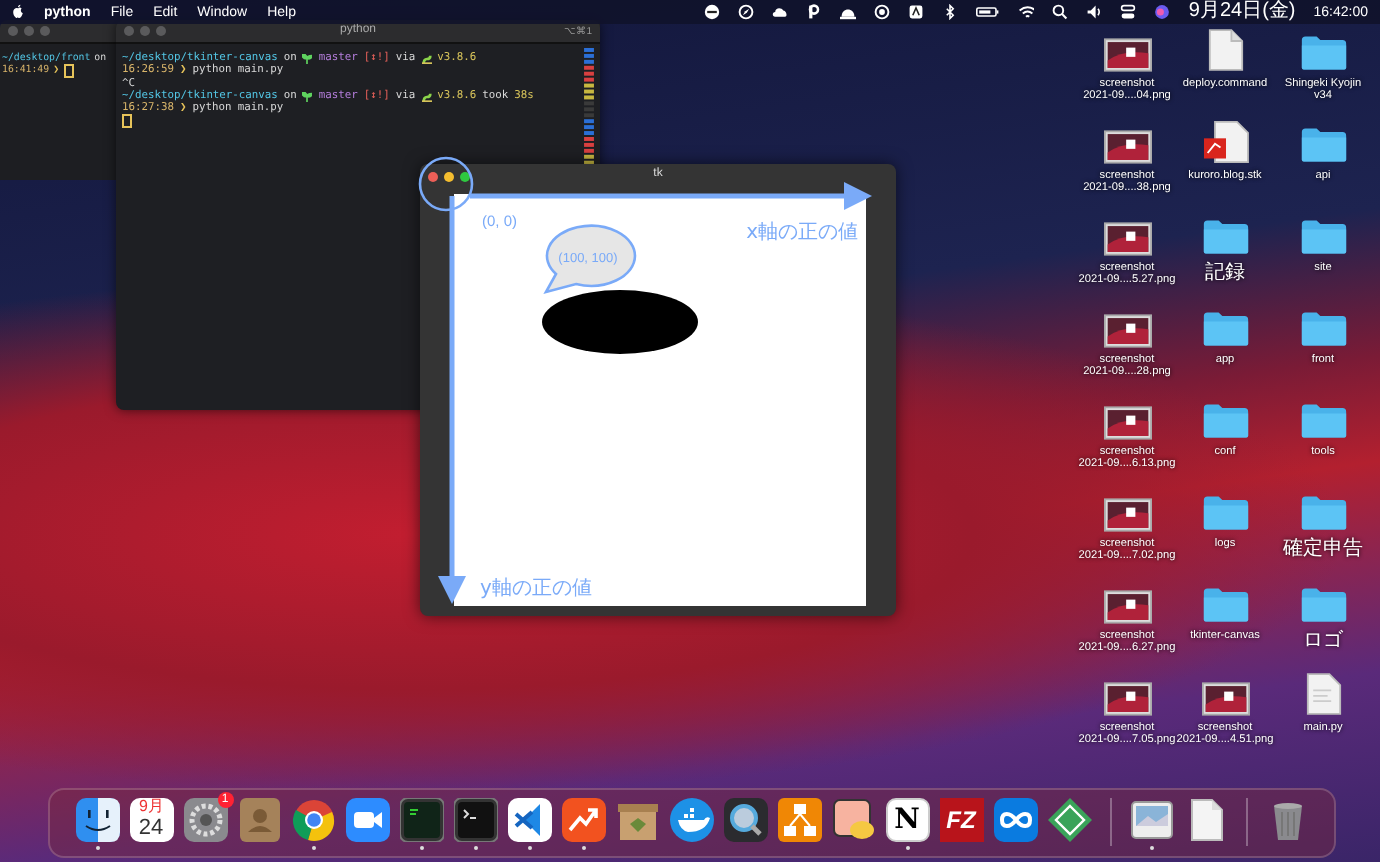 The height and width of the screenshot is (862, 1380). Describe the element at coordinates (446, 184) in the screenshot. I see `highlight-circle` at that location.